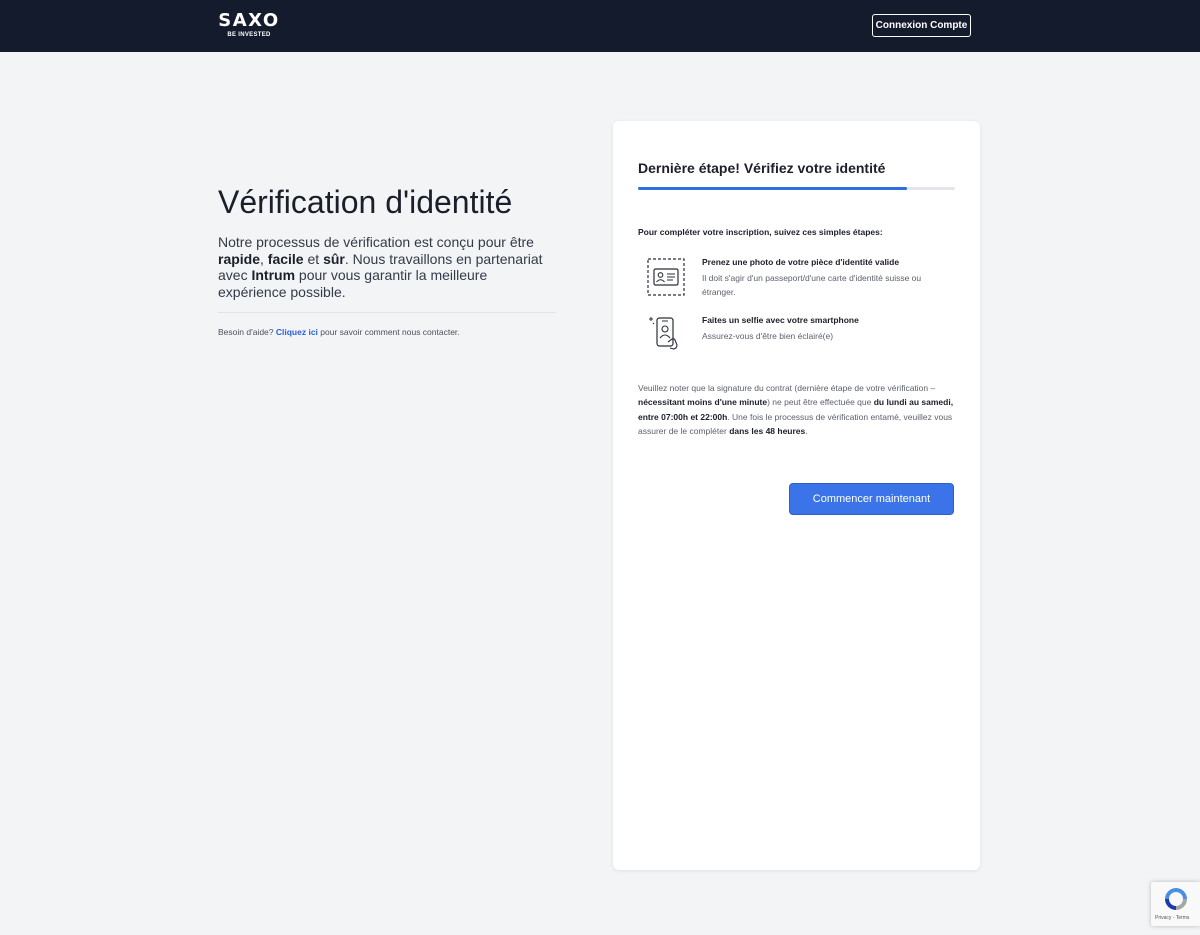  I want to click on step-title: Faites un selfie avec votre smartphone, so click(780, 320).